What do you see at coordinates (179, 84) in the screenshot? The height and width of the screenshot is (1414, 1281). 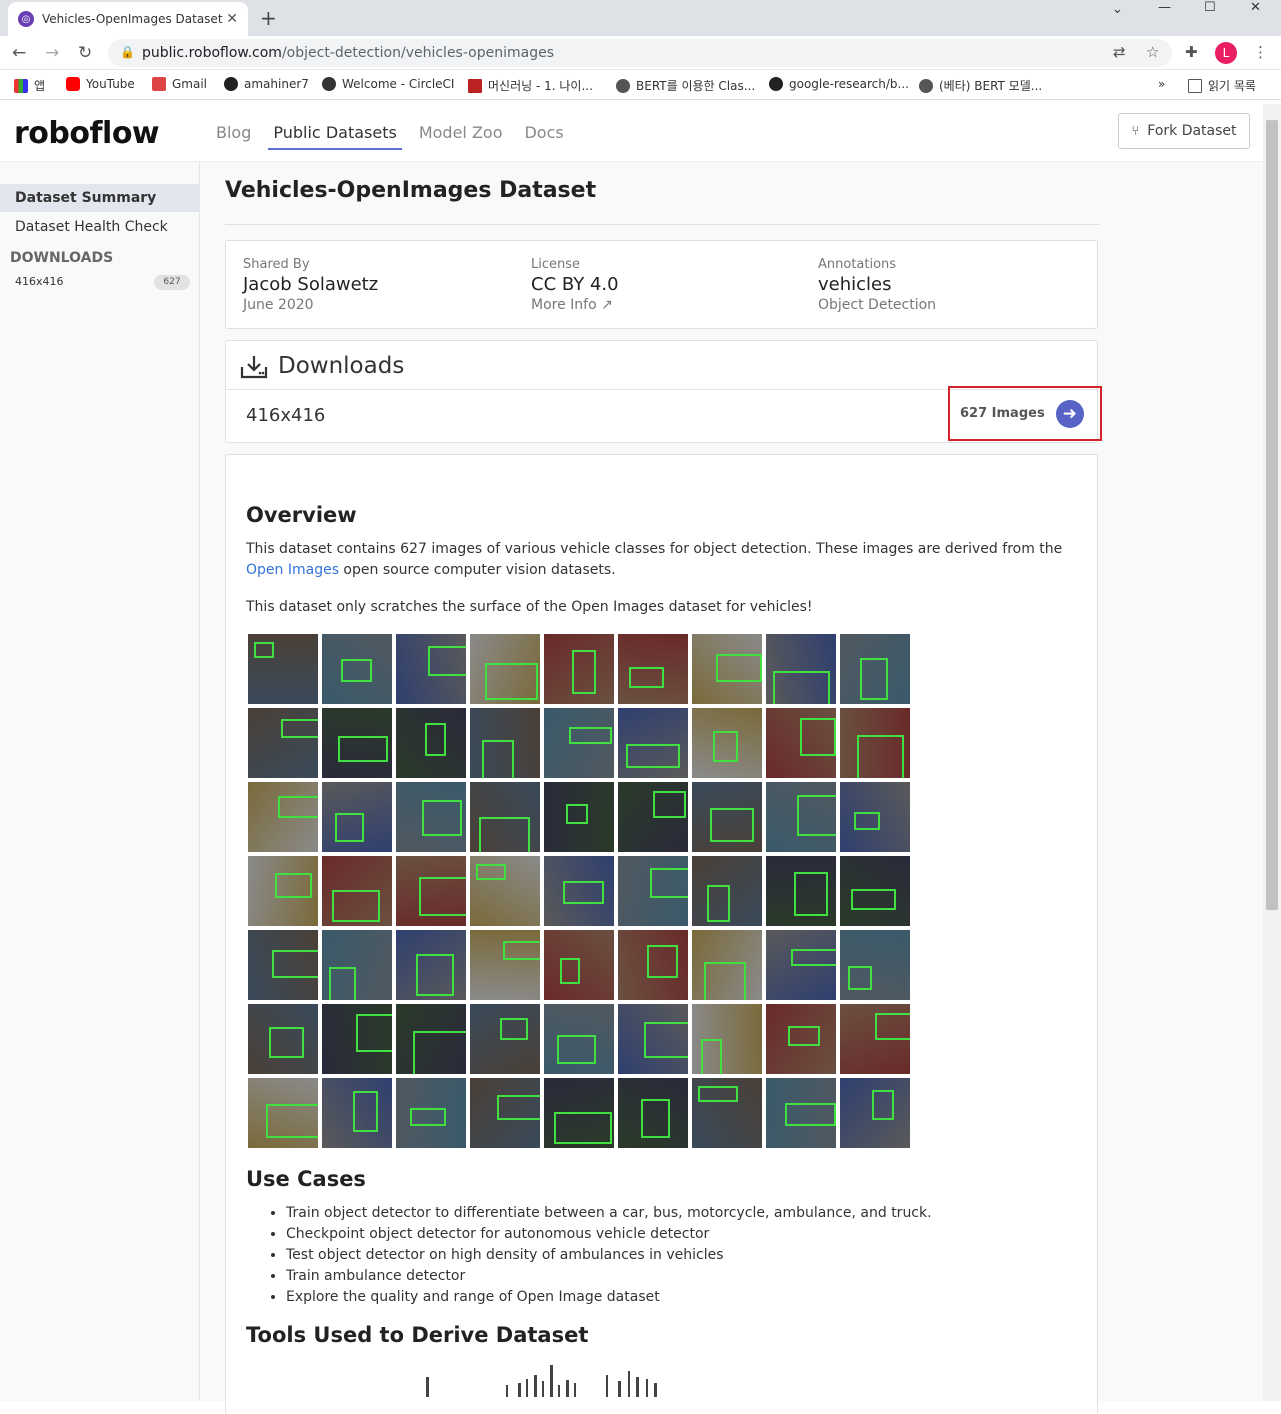 I see `bookmark-gmail: Gmail` at bounding box center [179, 84].